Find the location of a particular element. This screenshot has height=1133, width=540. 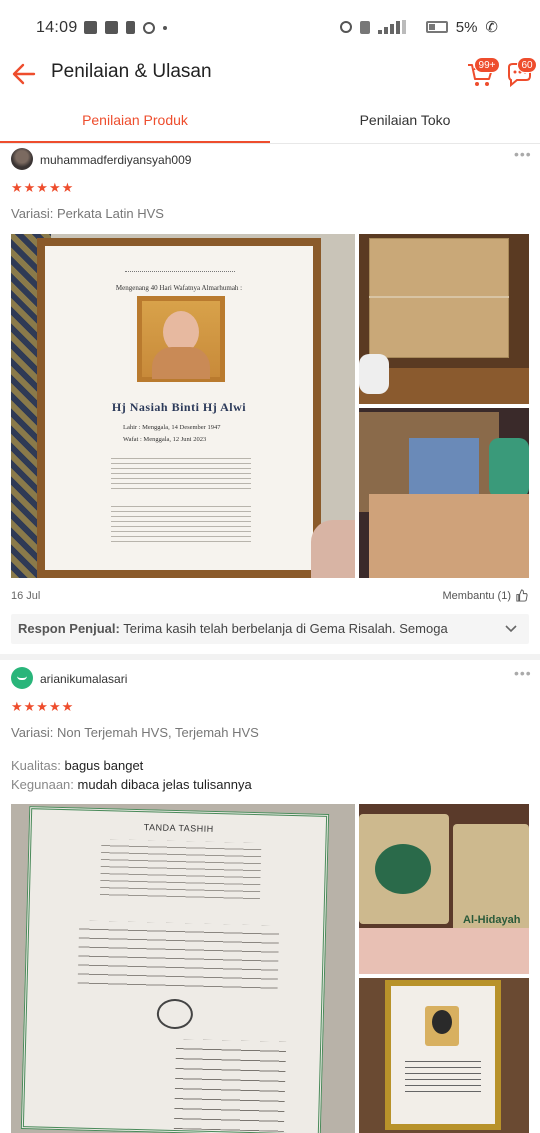

tashih-title: TANDA TASHIH is located at coordinates (178, 828).